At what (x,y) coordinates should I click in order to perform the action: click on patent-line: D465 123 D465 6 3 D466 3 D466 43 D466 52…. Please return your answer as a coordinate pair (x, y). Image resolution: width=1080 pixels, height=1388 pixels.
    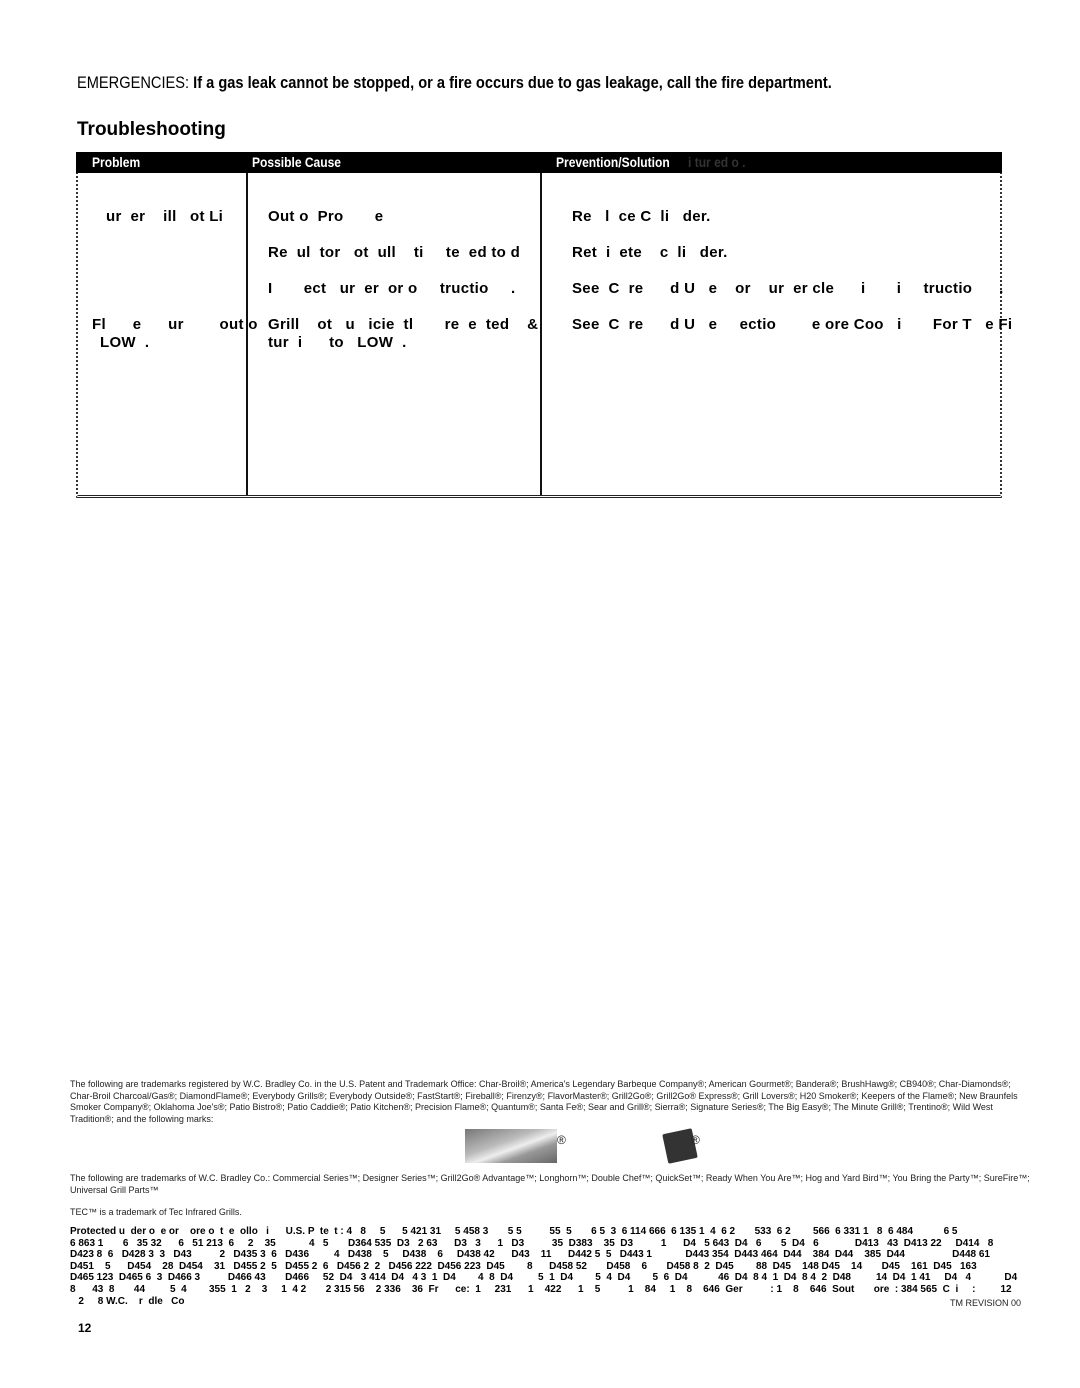
    Looking at the image, I should click on (544, 1278).